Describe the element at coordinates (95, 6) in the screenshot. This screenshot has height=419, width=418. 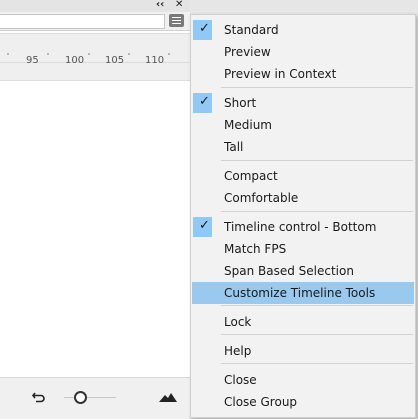
I see `panel-title-bar: ‹‹ ✕` at that location.